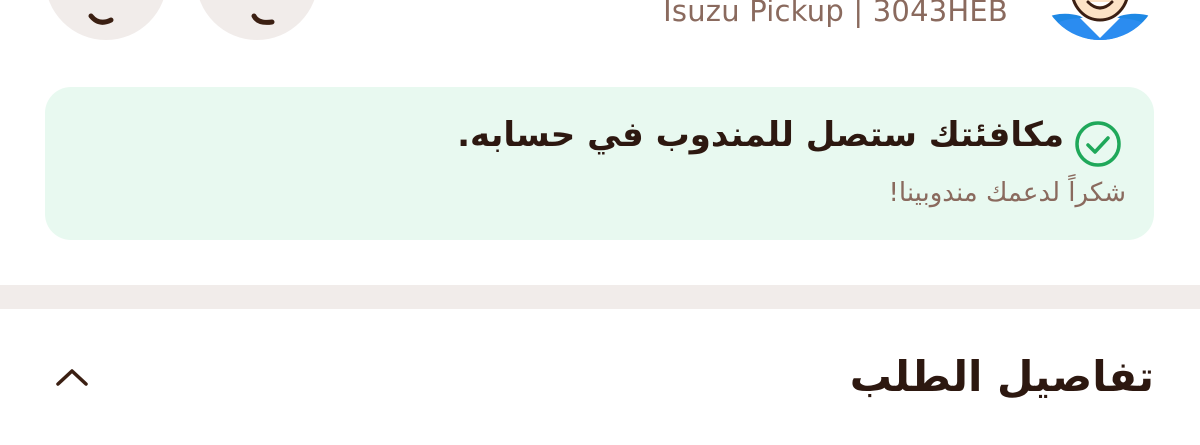 The width and height of the screenshot is (1200, 445). I want to click on section-divider, so click(600, 297).